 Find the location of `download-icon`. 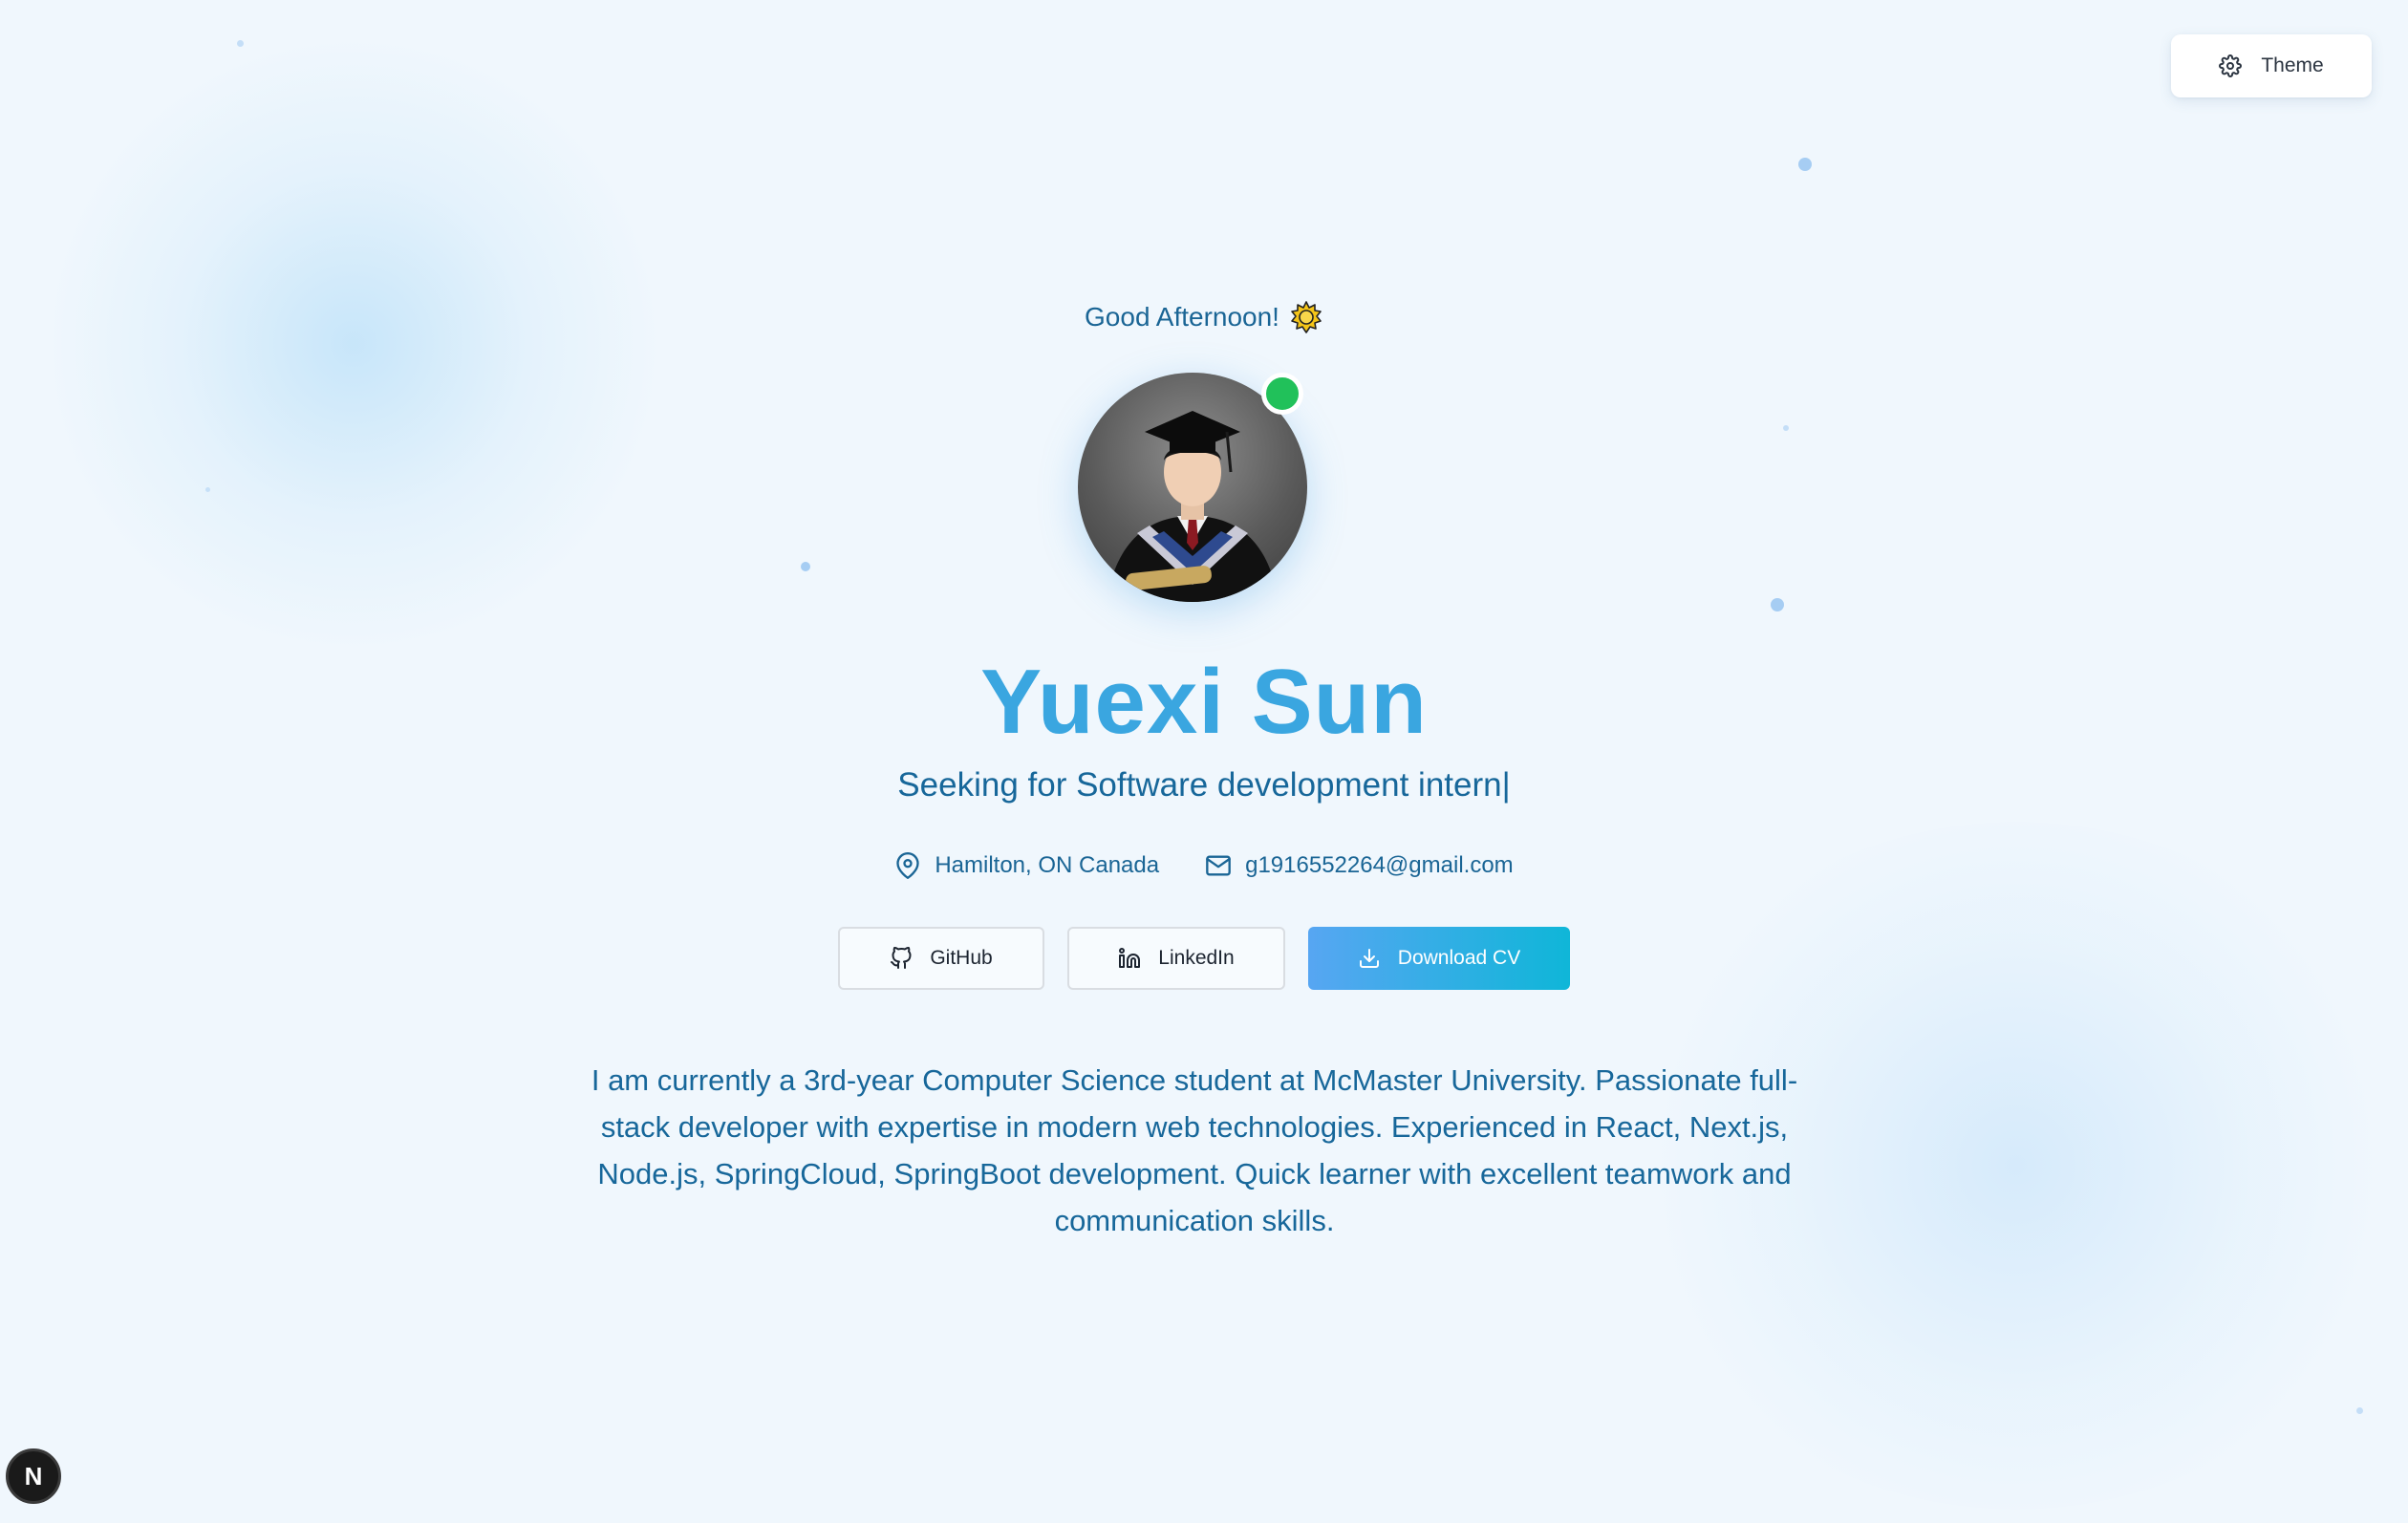

download-icon is located at coordinates (1369, 958).